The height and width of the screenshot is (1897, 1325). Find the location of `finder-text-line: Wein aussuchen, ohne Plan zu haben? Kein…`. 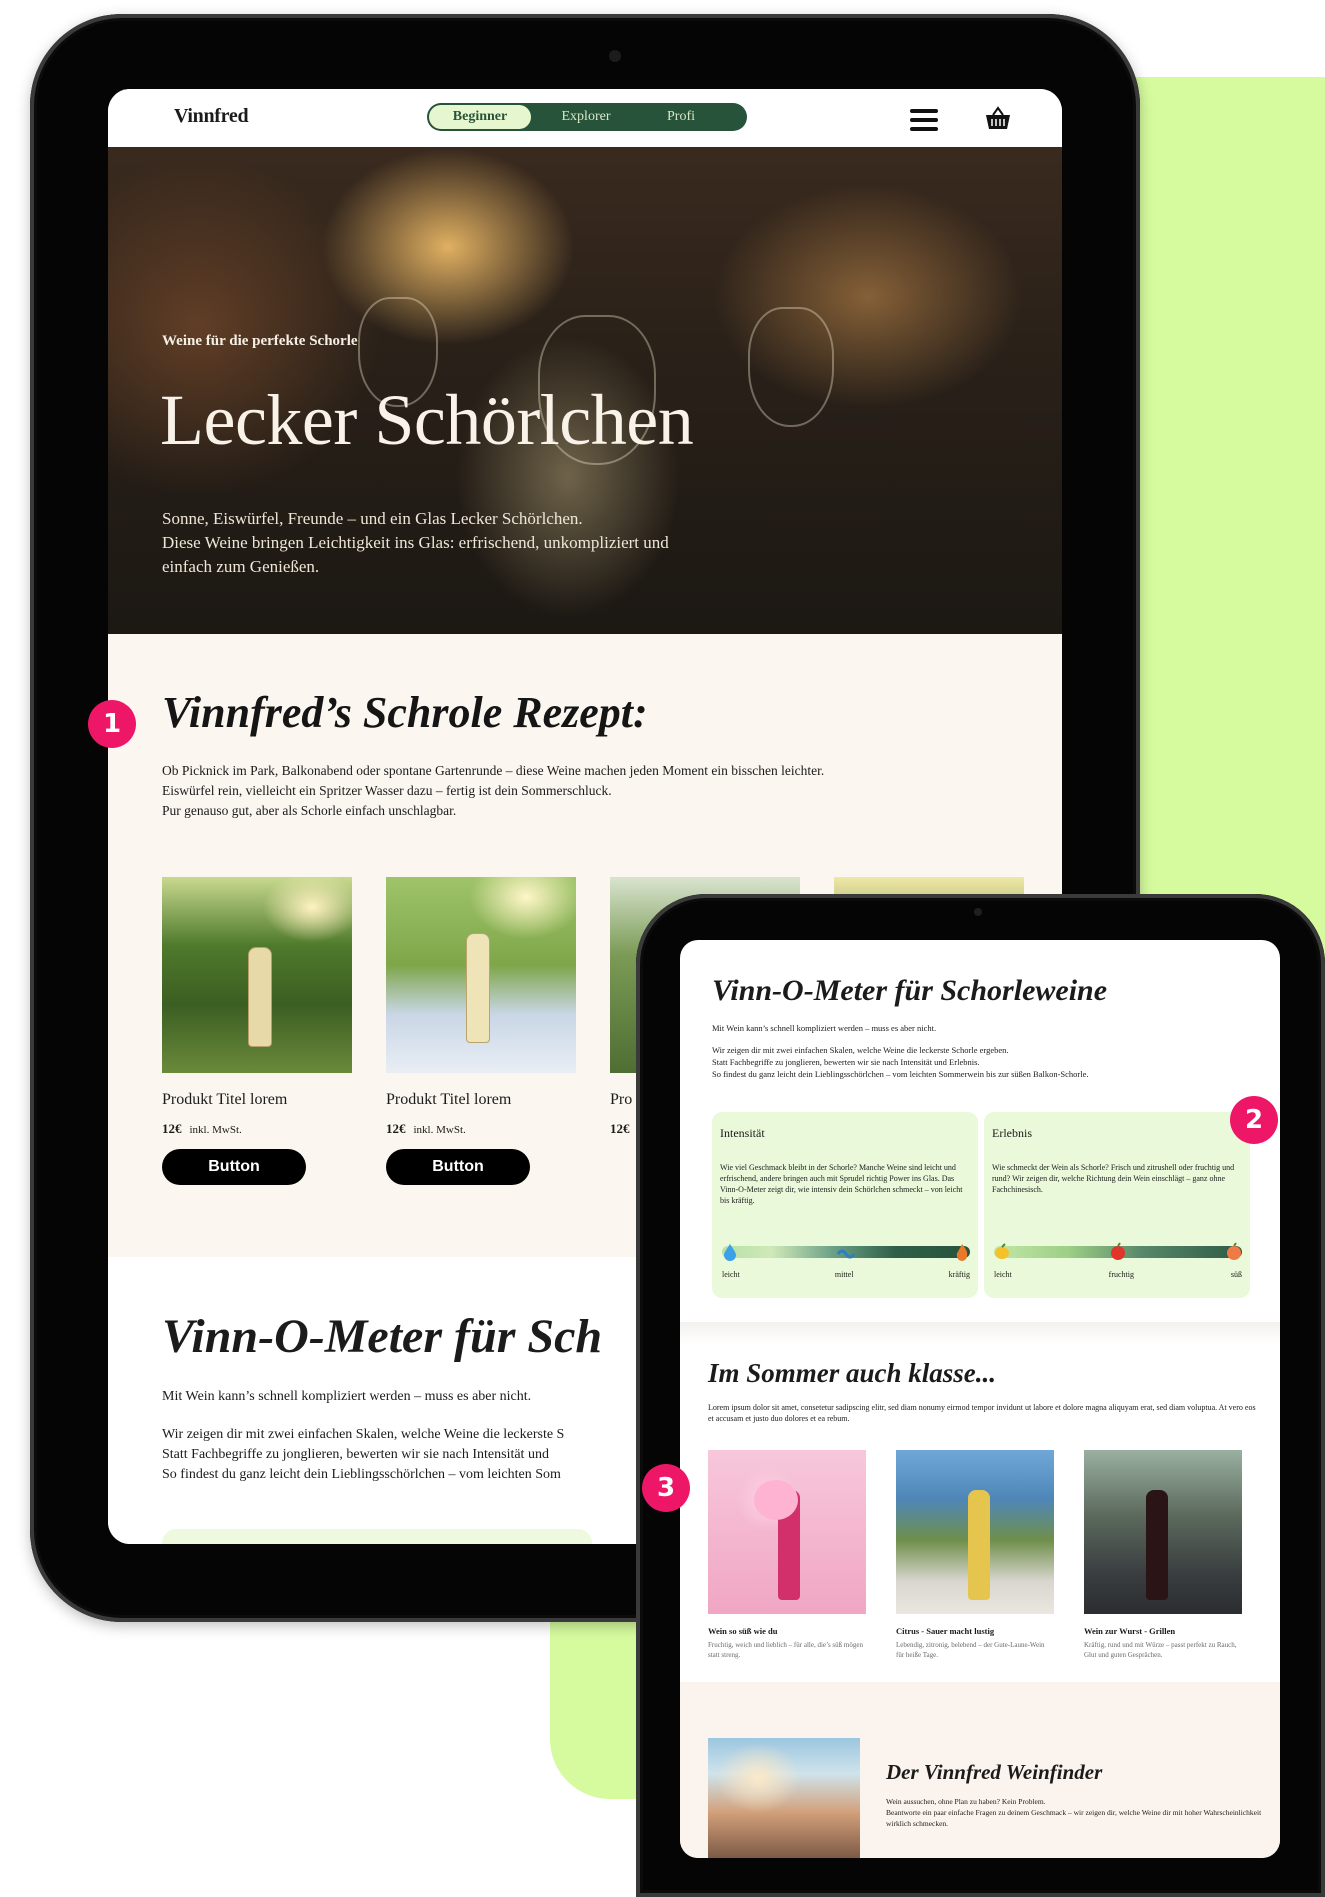

finder-text-line: Wein aussuchen, ohne Plan zu haben? Kein… is located at coordinates (966, 1801).